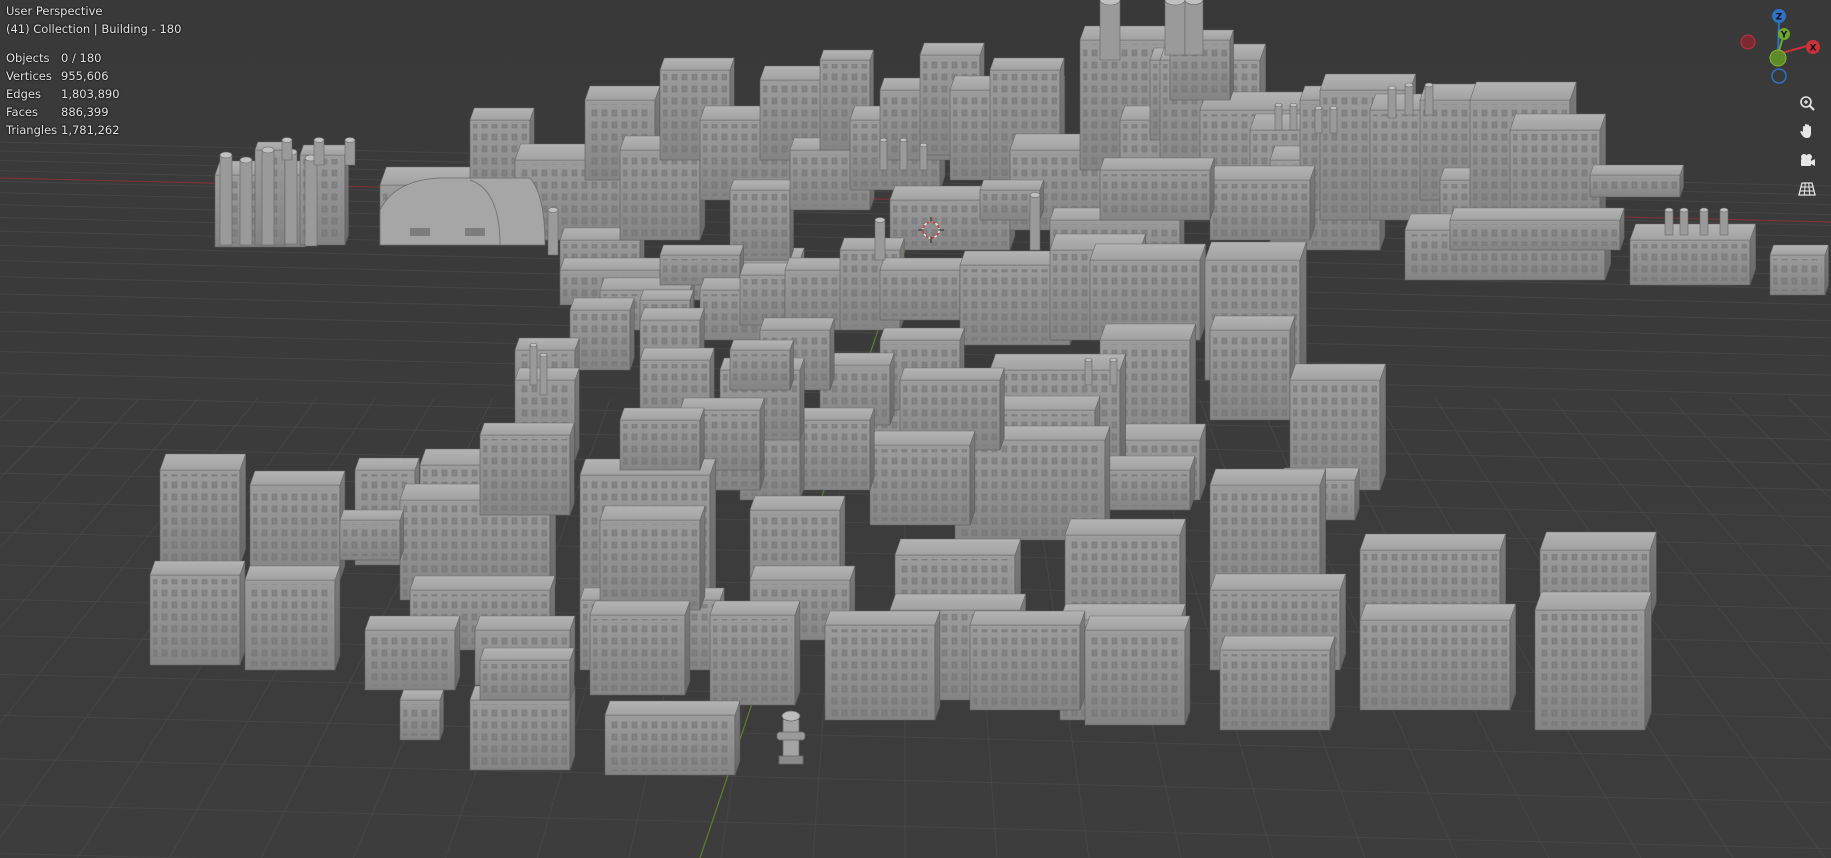 The width and height of the screenshot is (1831, 858). I want to click on collection-info: (41) Collection | Building - 180, so click(94, 29).